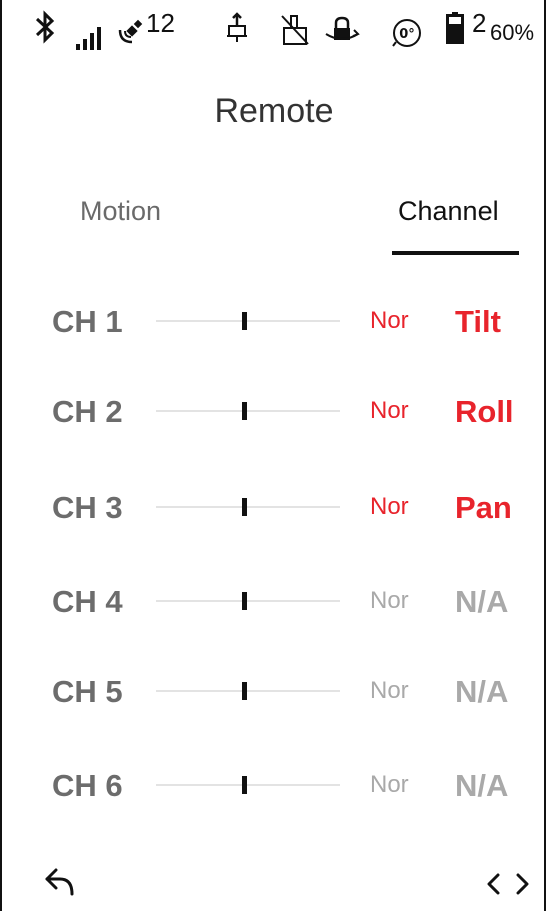 The image size is (548, 911). Describe the element at coordinates (237, 42) in the screenshot. I see `antenna-mode-icon` at that location.